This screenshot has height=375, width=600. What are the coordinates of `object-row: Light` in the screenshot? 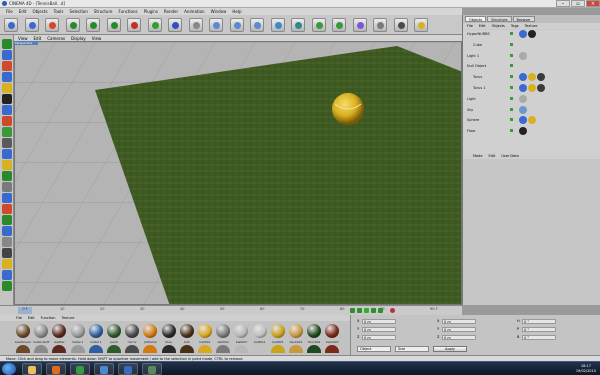 It's located at (531, 99).